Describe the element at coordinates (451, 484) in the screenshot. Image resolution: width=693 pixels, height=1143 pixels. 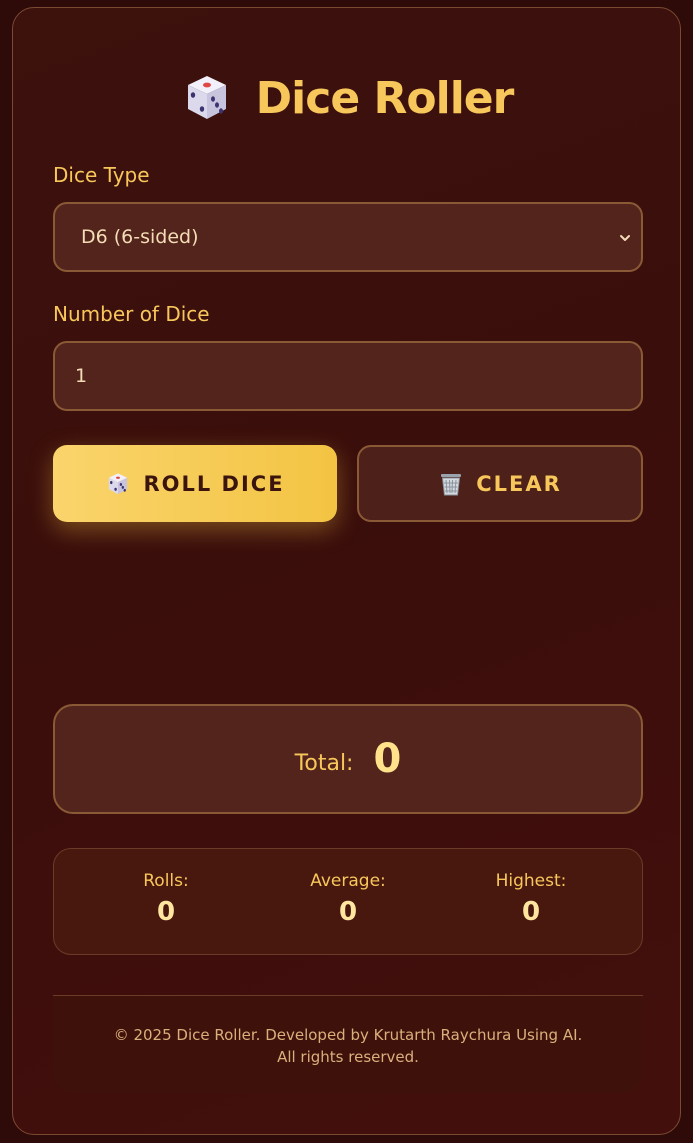
I see `wastebasket-icon` at that location.